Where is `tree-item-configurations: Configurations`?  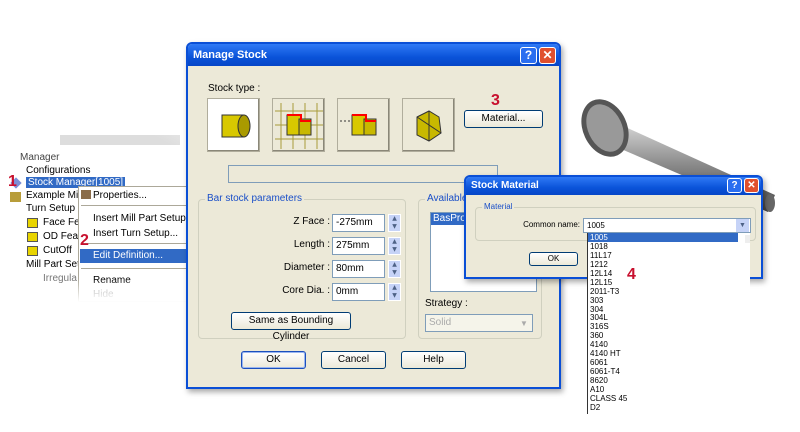
tree-item-configurations: Configurations is located at coordinates (58, 170).